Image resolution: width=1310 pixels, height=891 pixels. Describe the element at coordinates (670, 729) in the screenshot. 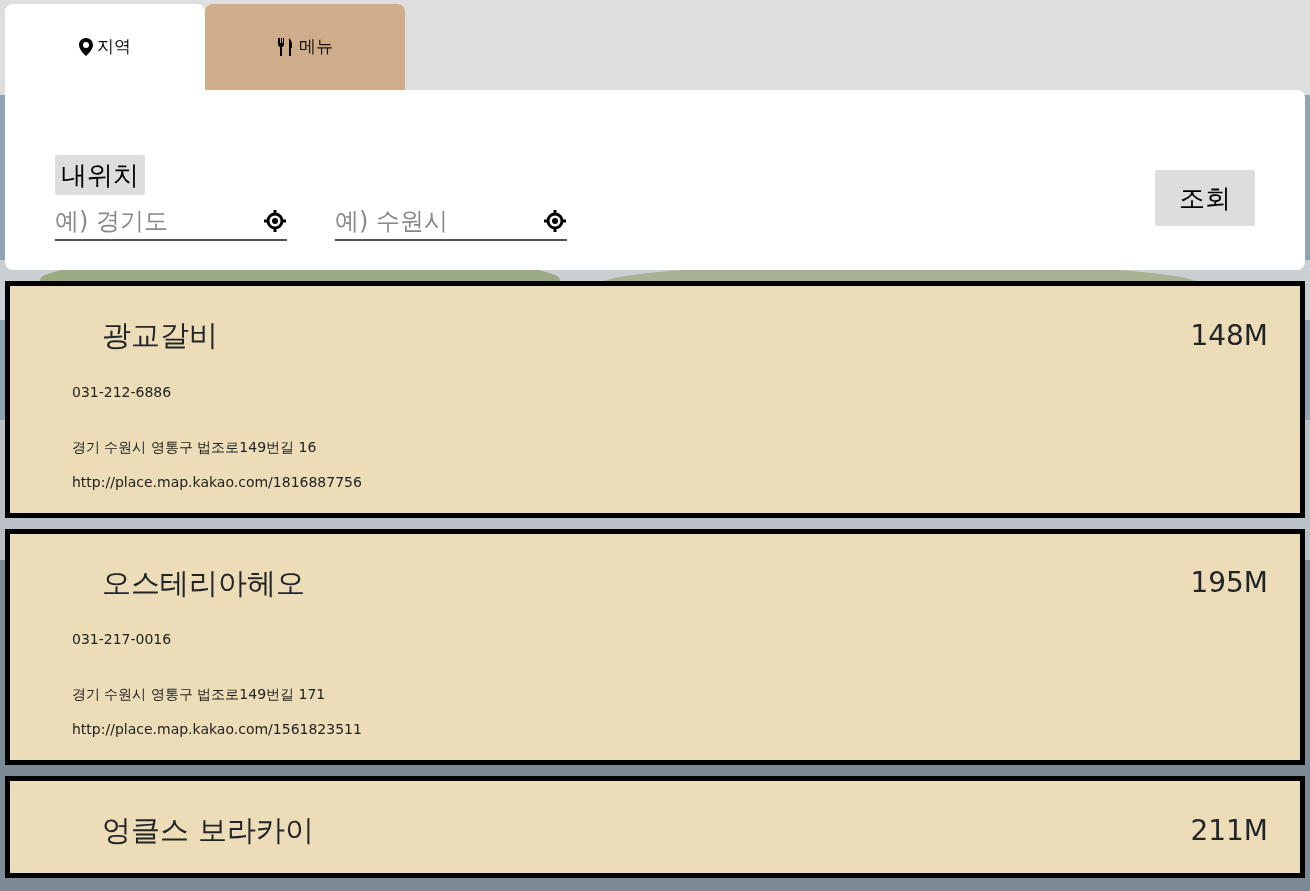

I see `url-link: http://place.map.kakao.com/1561823511` at that location.